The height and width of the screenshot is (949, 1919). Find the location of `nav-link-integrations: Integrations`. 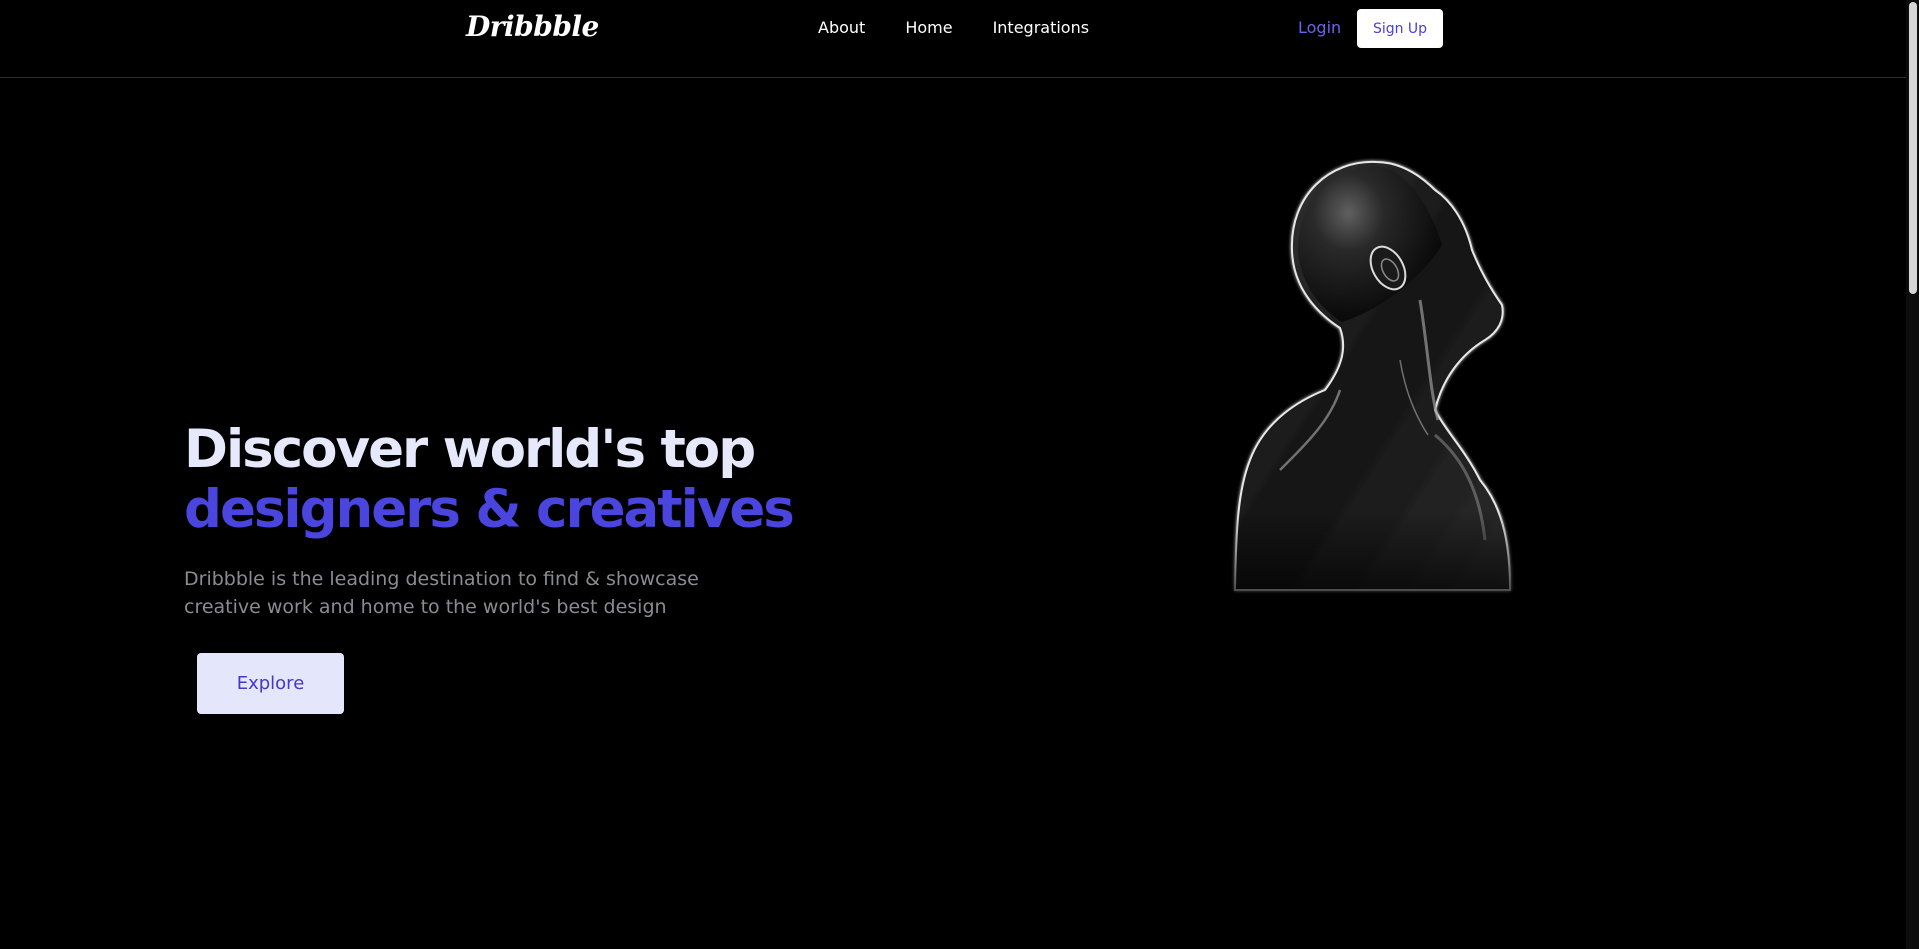

nav-link-integrations: Integrations is located at coordinates (1041, 27).